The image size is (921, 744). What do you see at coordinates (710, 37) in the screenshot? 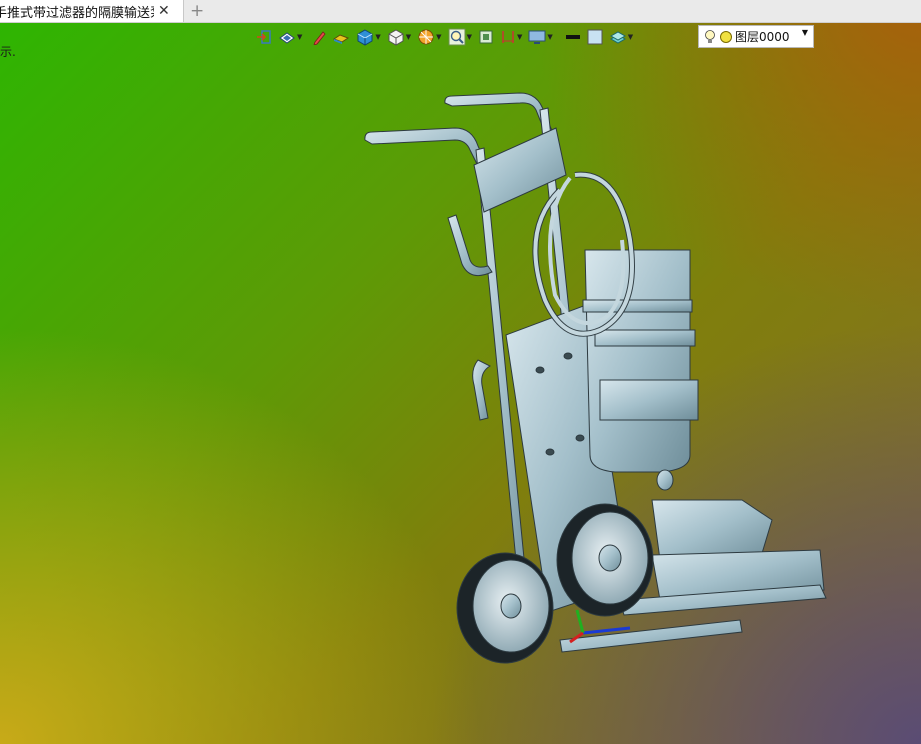
I see `bulb-icon` at bounding box center [710, 37].